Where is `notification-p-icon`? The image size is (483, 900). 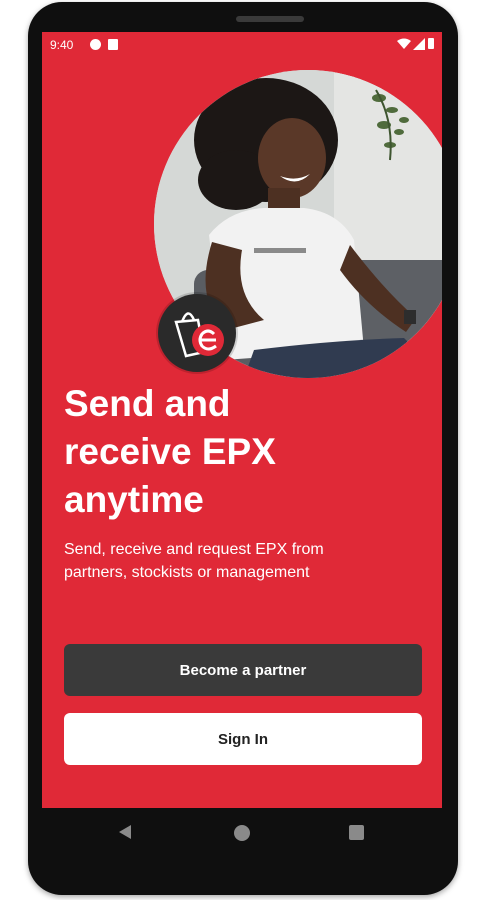 notification-p-icon is located at coordinates (95, 44).